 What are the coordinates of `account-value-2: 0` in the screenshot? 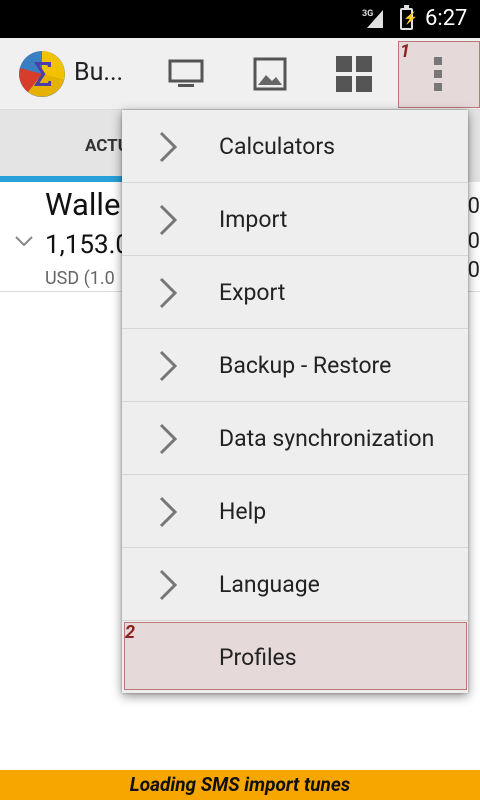 It's located at (473, 241).